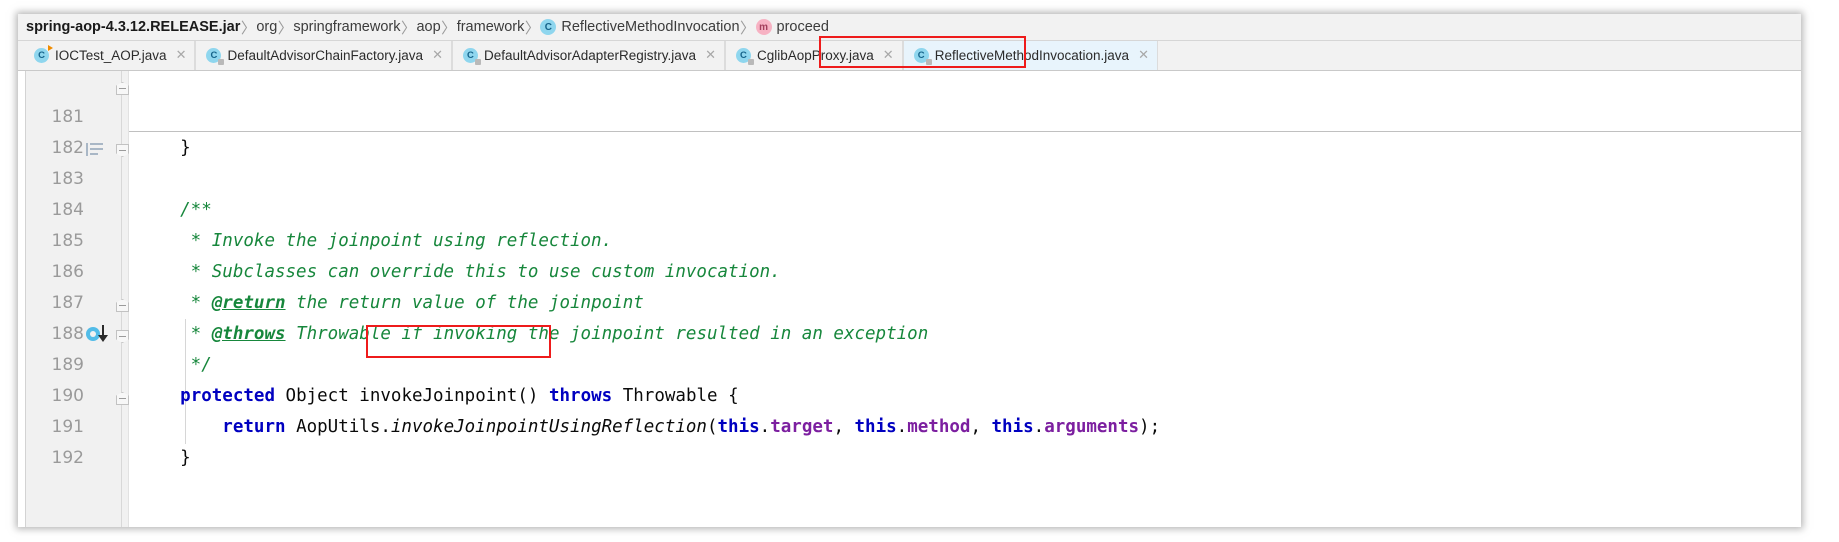  I want to click on breadcrumb-item-org: org, so click(266, 27).